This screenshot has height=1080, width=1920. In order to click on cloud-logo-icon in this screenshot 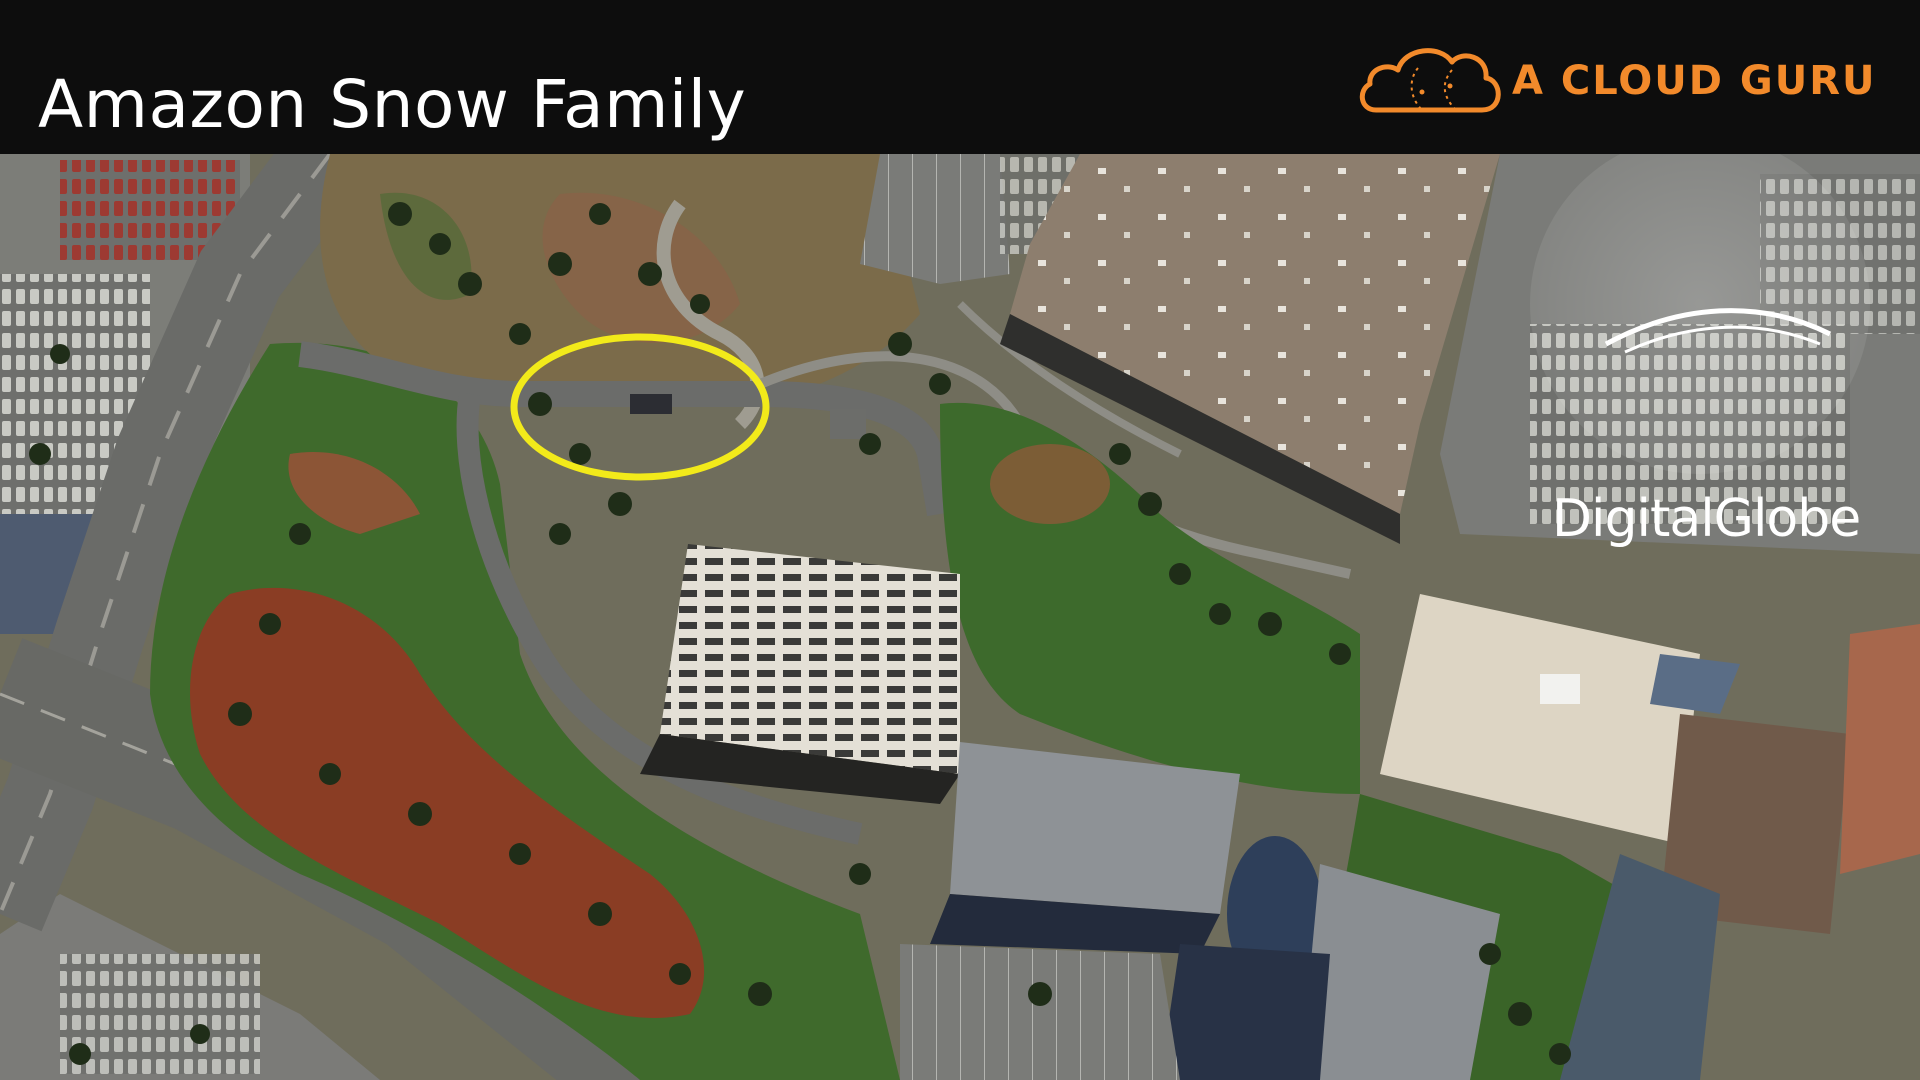, I will do `click(1430, 80)`.